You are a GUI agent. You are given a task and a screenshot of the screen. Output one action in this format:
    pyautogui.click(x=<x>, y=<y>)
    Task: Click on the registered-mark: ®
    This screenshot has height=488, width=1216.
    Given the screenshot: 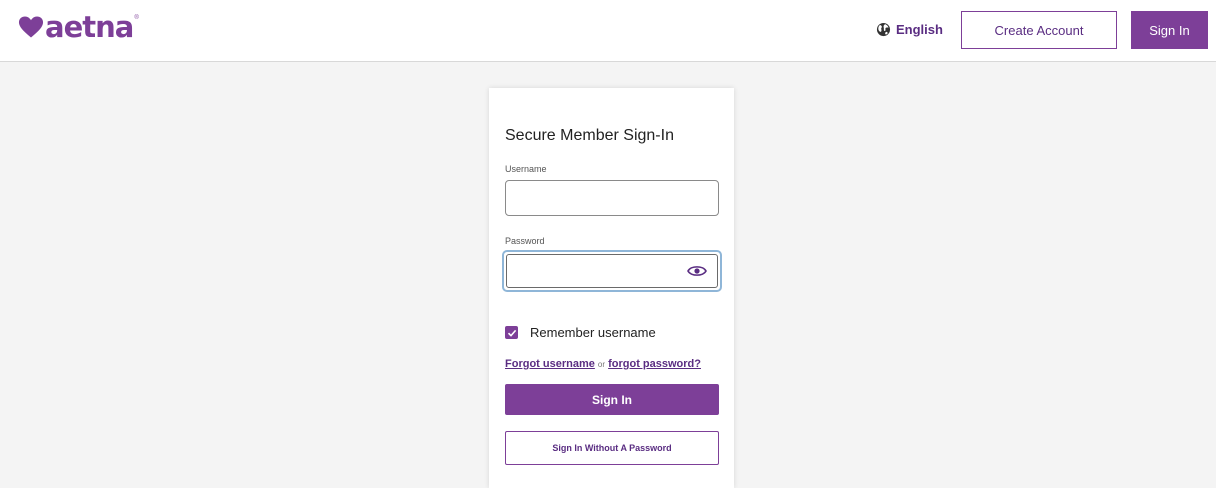 What is the action you would take?
    pyautogui.click(x=136, y=18)
    